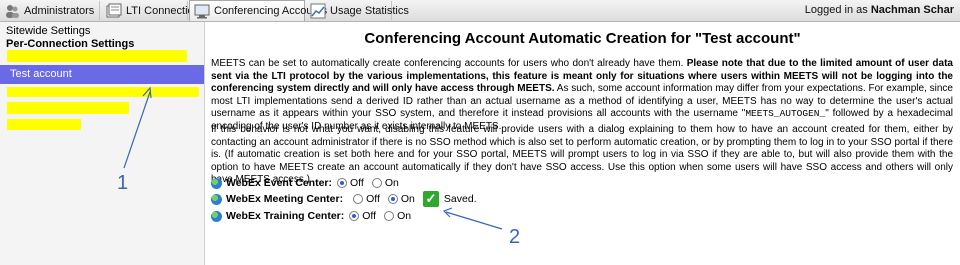 The image size is (960, 265). Describe the element at coordinates (318, 11) in the screenshot. I see `chart-icon` at that location.